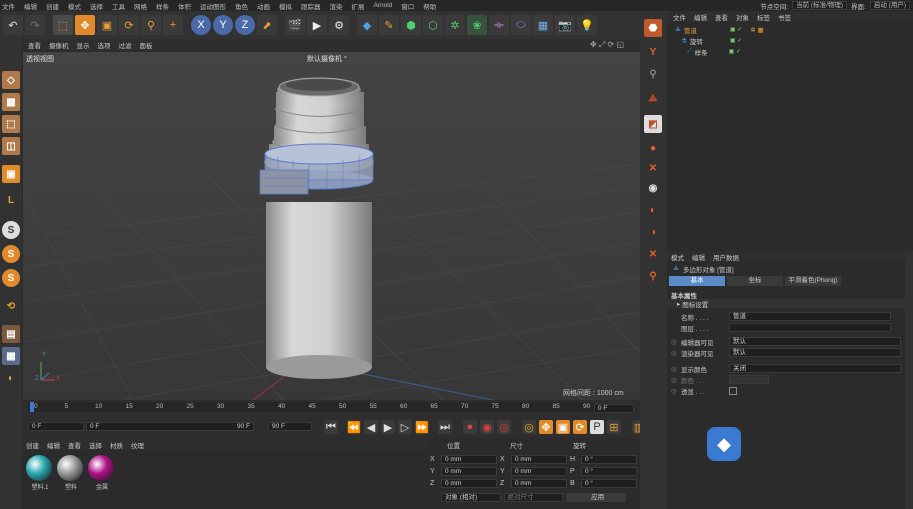 The width and height of the screenshot is (913, 509). What do you see at coordinates (140, 6) in the screenshot?
I see `menu-item: 网格` at bounding box center [140, 6].